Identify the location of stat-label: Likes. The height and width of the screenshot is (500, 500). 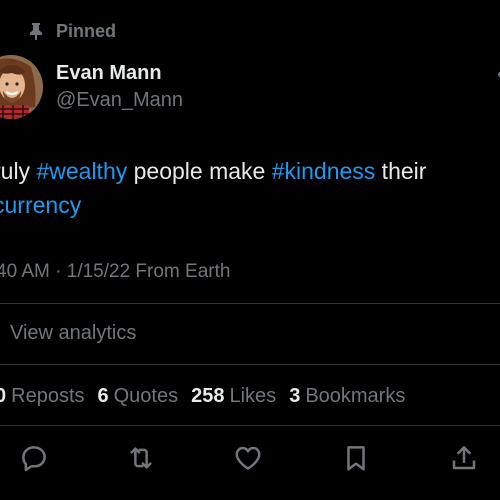
(253, 396).